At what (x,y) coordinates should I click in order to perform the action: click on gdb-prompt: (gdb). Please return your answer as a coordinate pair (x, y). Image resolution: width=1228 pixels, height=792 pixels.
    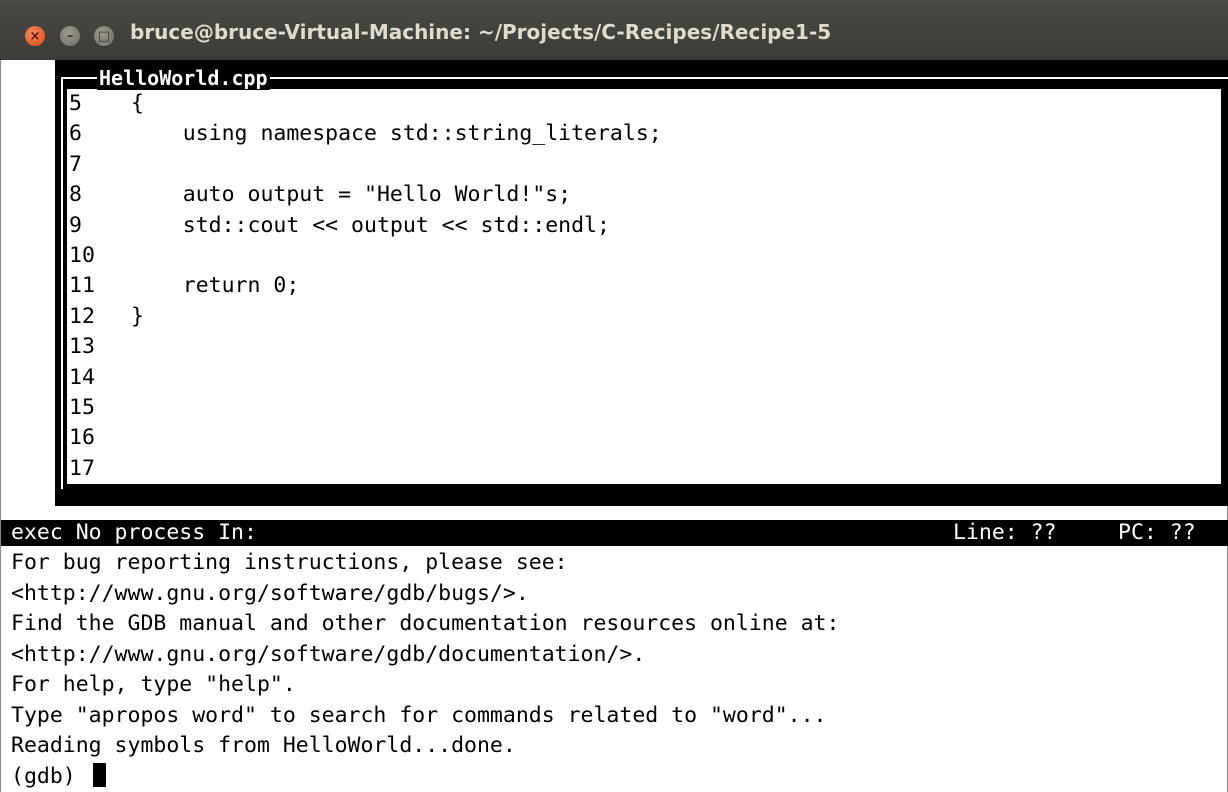
    Looking at the image, I should click on (50, 776).